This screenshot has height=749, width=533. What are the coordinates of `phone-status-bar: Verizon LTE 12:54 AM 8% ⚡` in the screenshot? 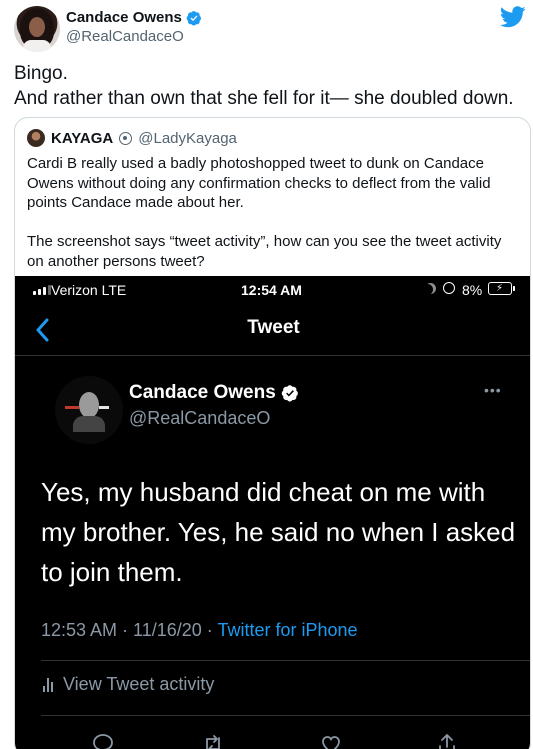 It's located at (272, 290).